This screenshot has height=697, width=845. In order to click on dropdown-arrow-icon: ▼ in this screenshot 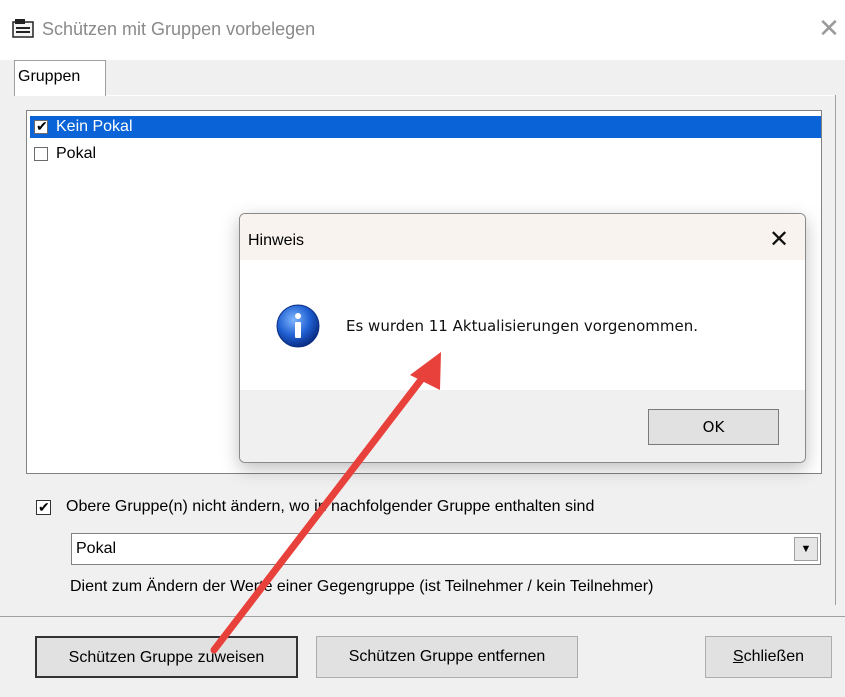, I will do `click(806, 549)`.